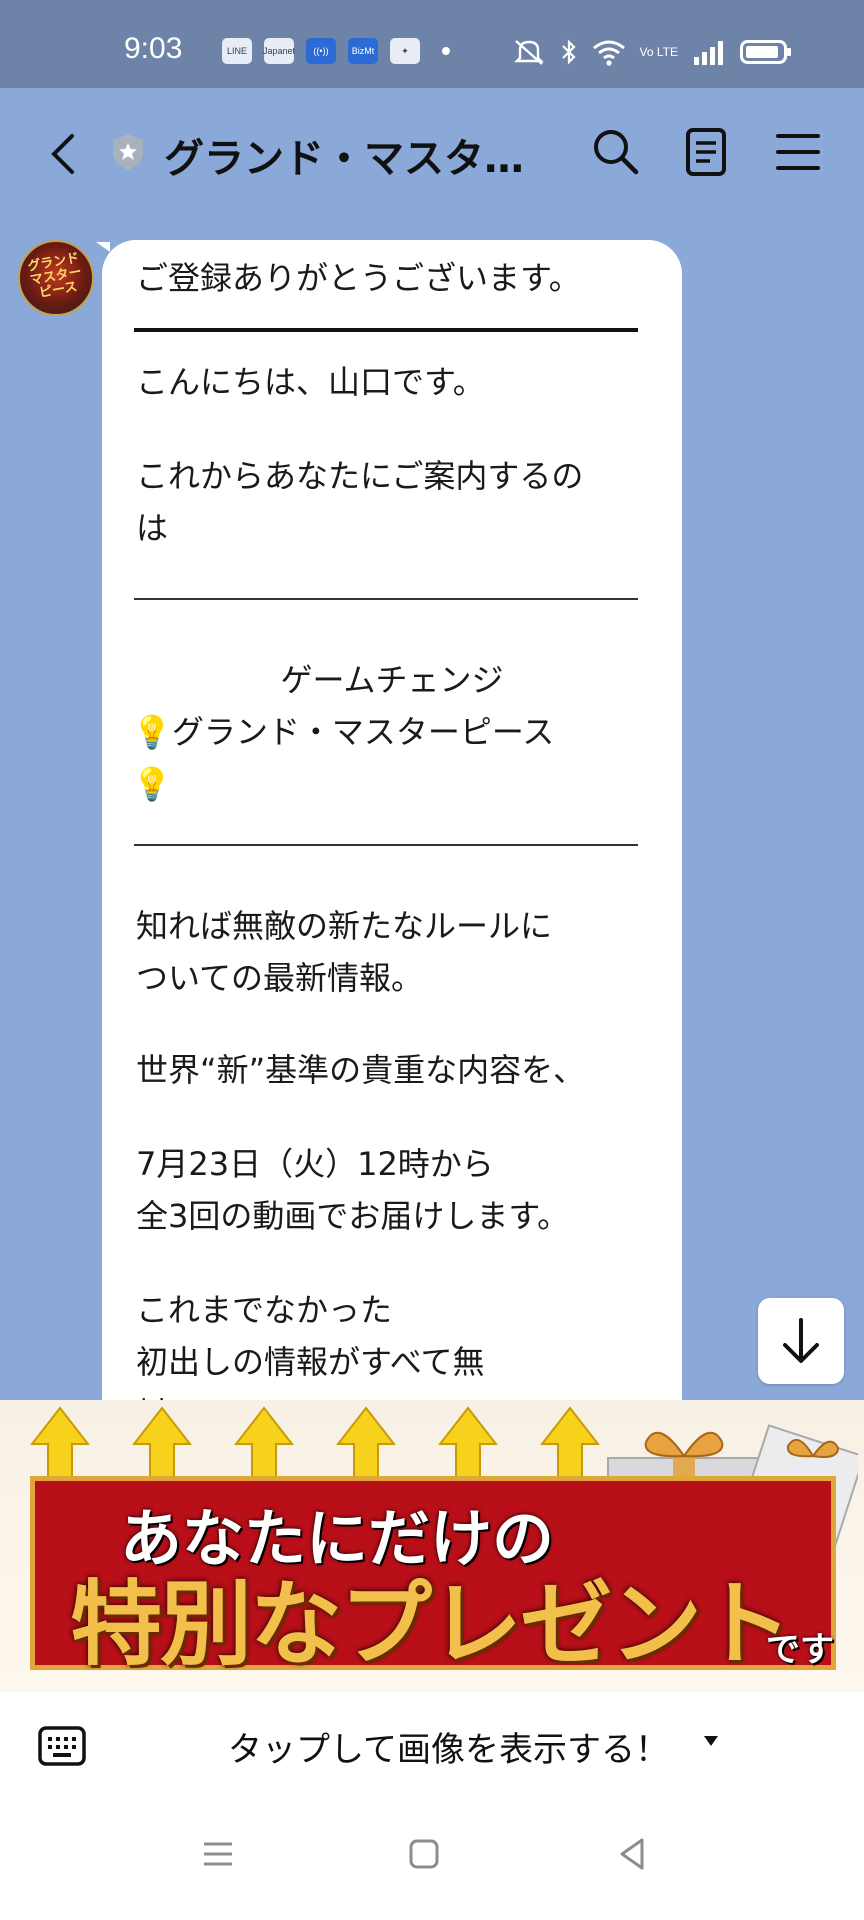 The width and height of the screenshot is (864, 1920). What do you see at coordinates (315, 1164) in the screenshot?
I see `message-line: 7月23日（火）12時から` at bounding box center [315, 1164].